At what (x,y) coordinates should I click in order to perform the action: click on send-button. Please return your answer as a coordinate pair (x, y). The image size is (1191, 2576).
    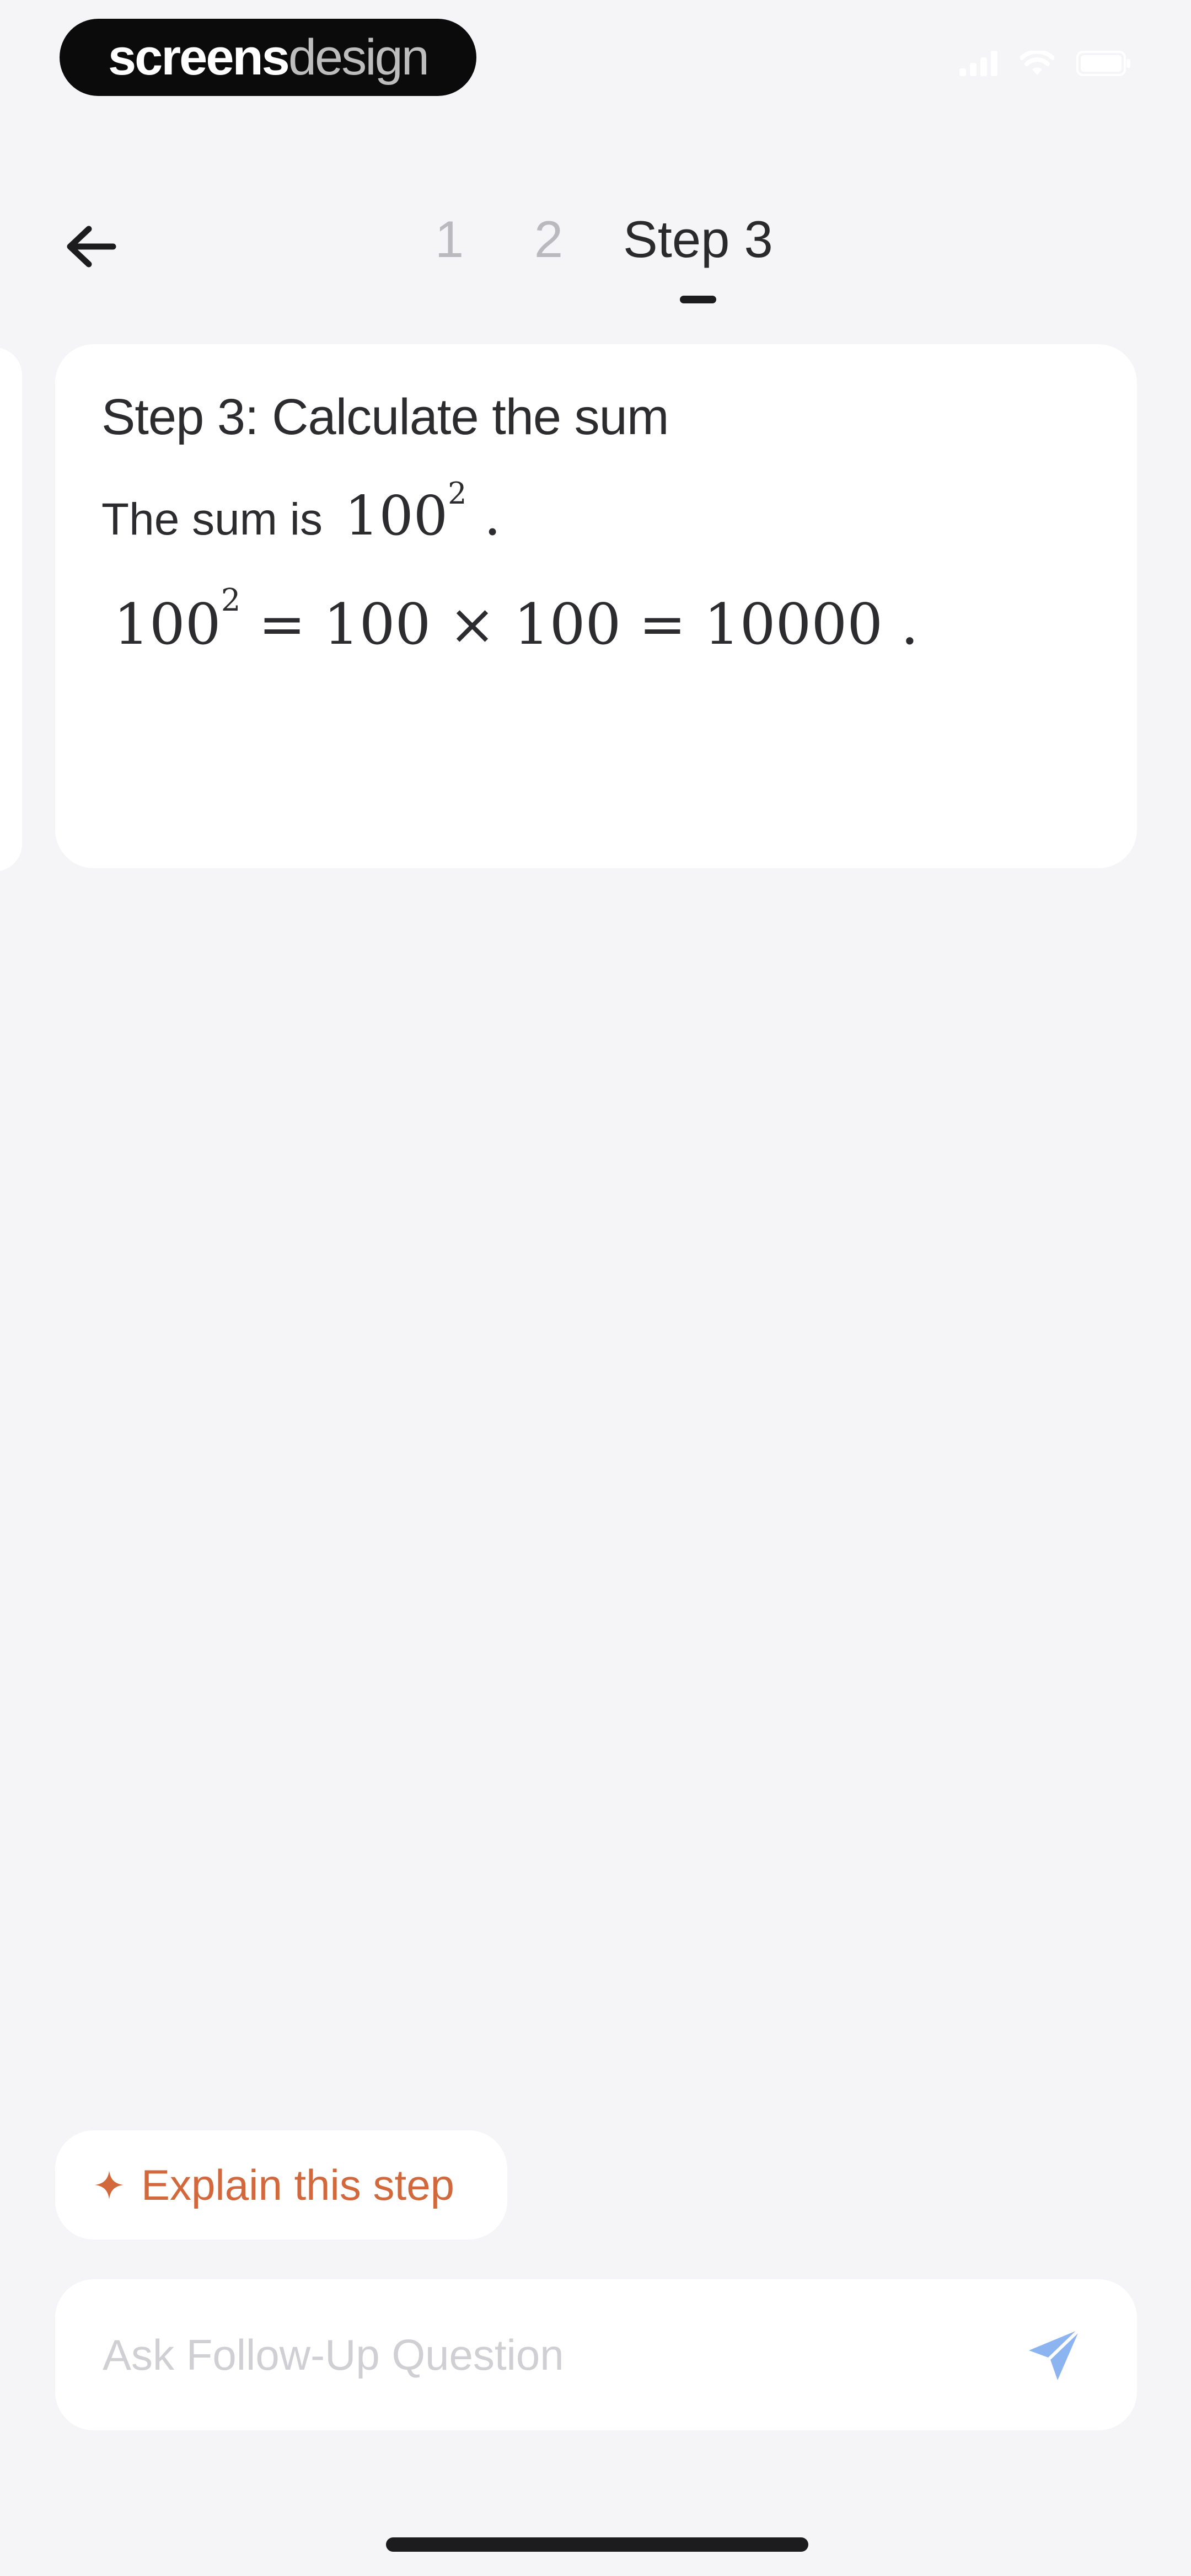
    Looking at the image, I should click on (1054, 2354).